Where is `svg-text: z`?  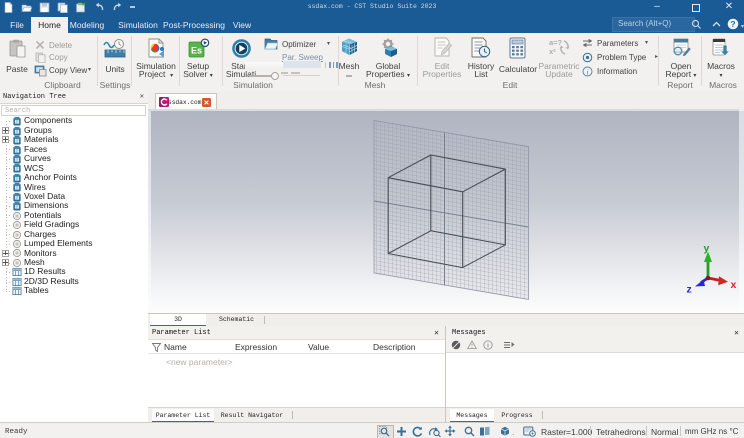
svg-text: z is located at coordinates (689, 290).